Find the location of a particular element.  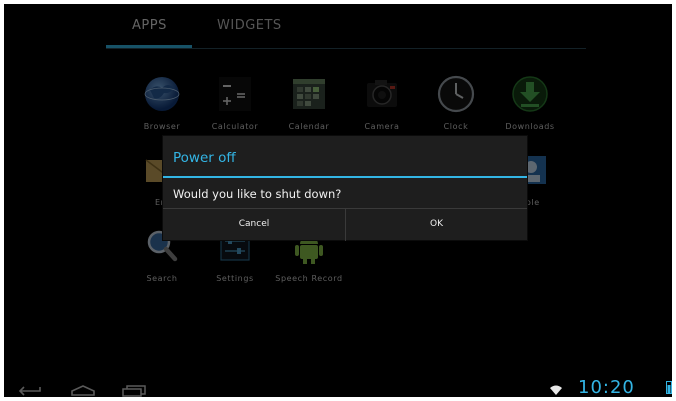

app-label: Downloads is located at coordinates (530, 126).